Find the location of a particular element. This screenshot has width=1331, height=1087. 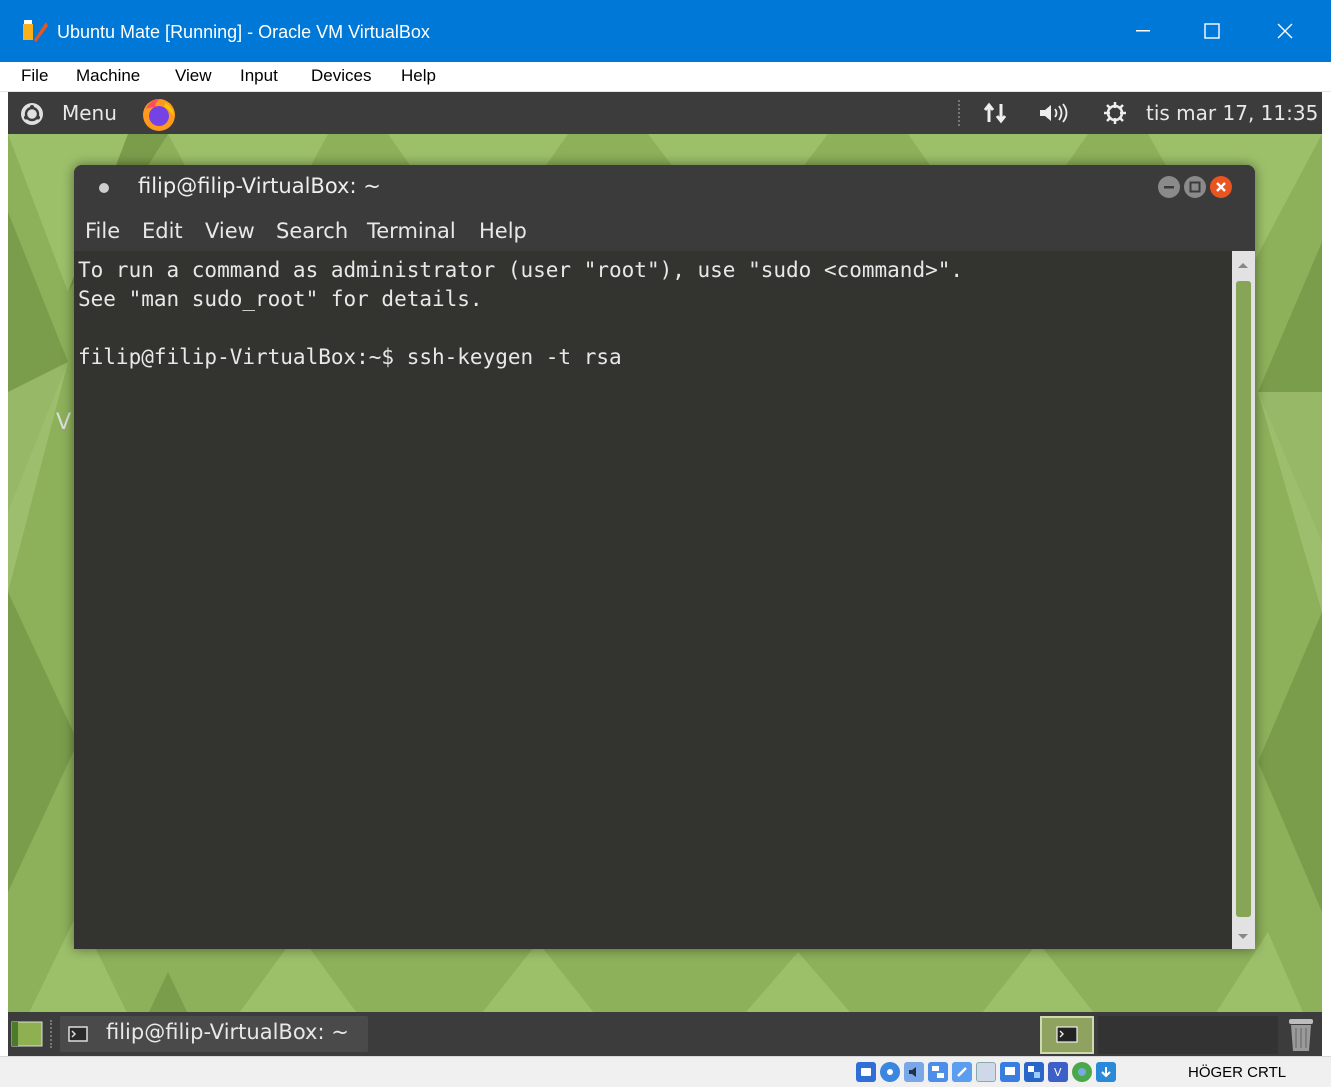

terminal-menu-view: View is located at coordinates (230, 231).